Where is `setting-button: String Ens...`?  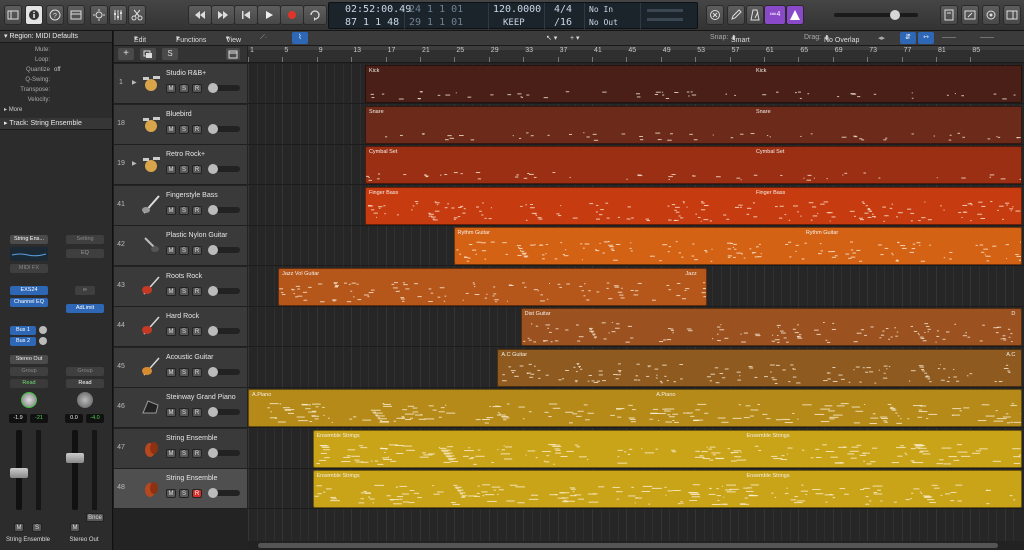 setting-button: String Ens... is located at coordinates (29, 239).